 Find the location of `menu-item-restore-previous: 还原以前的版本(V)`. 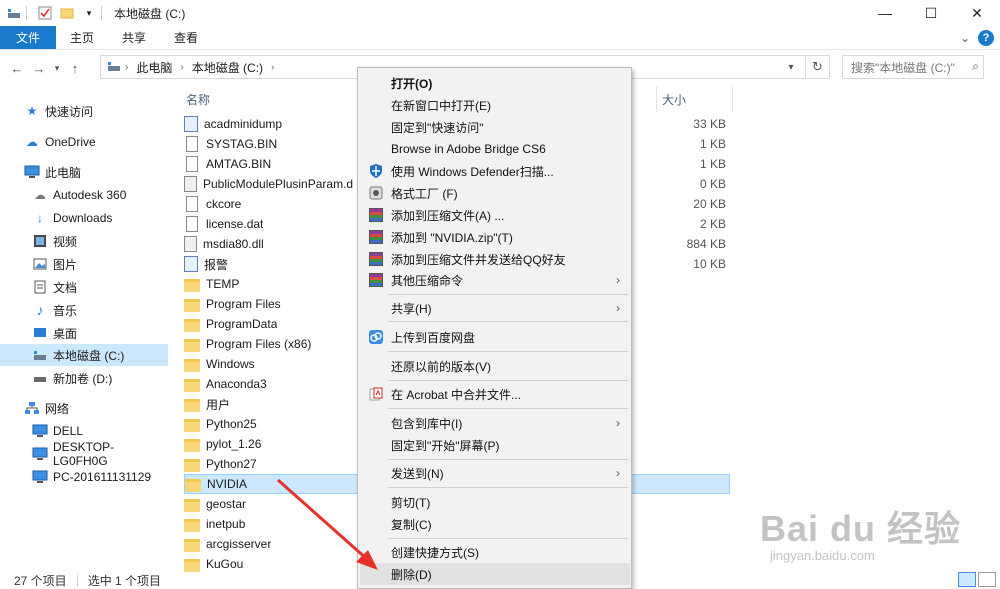

menu-item-restore-previous: 还原以前的版本(V) is located at coordinates (495, 366).